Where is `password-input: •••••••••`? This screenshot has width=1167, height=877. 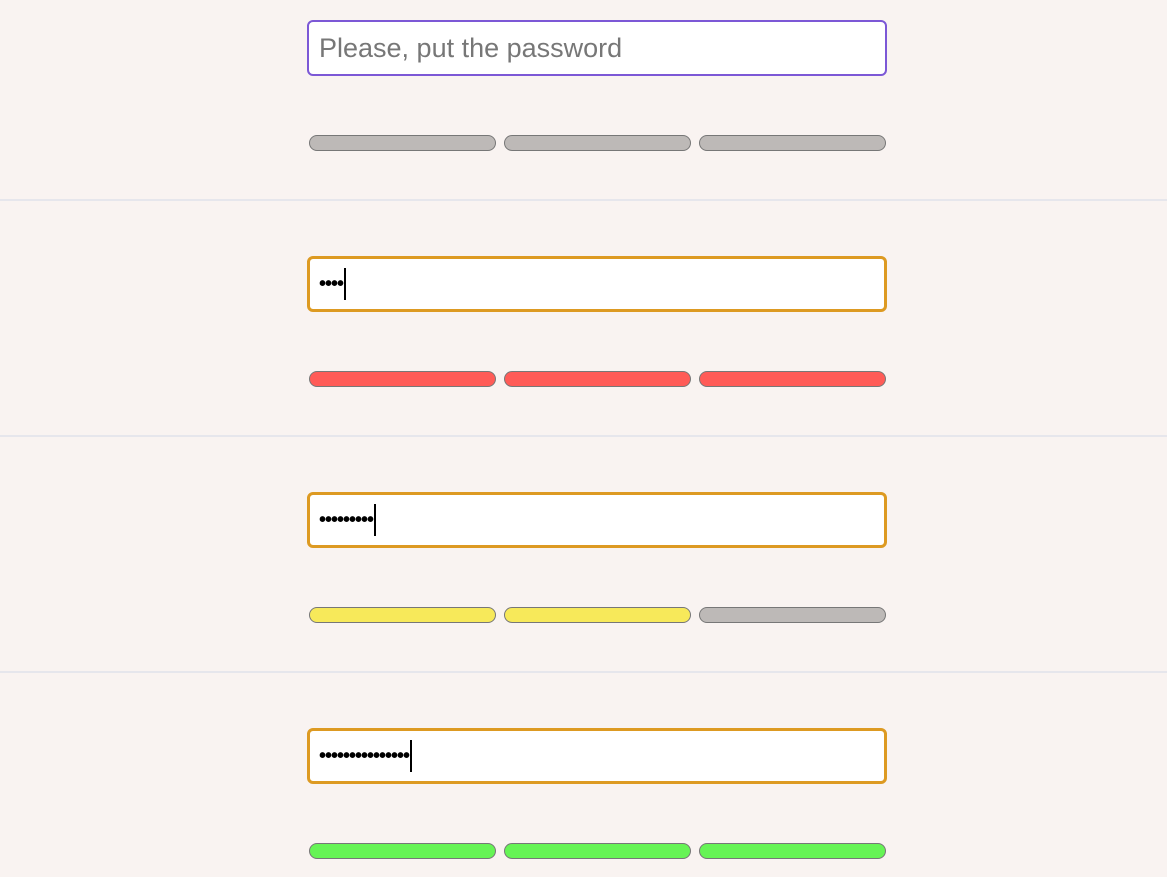
password-input: ••••••••• is located at coordinates (597, 520).